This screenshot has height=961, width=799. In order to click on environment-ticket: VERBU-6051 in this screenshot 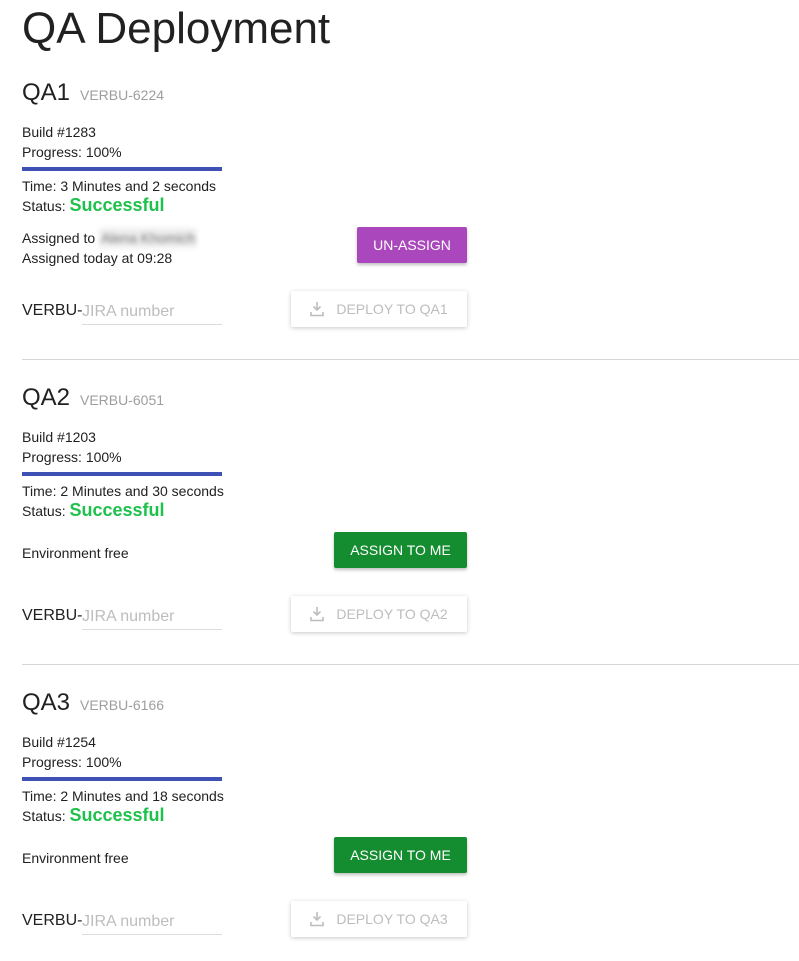, I will do `click(122, 400)`.